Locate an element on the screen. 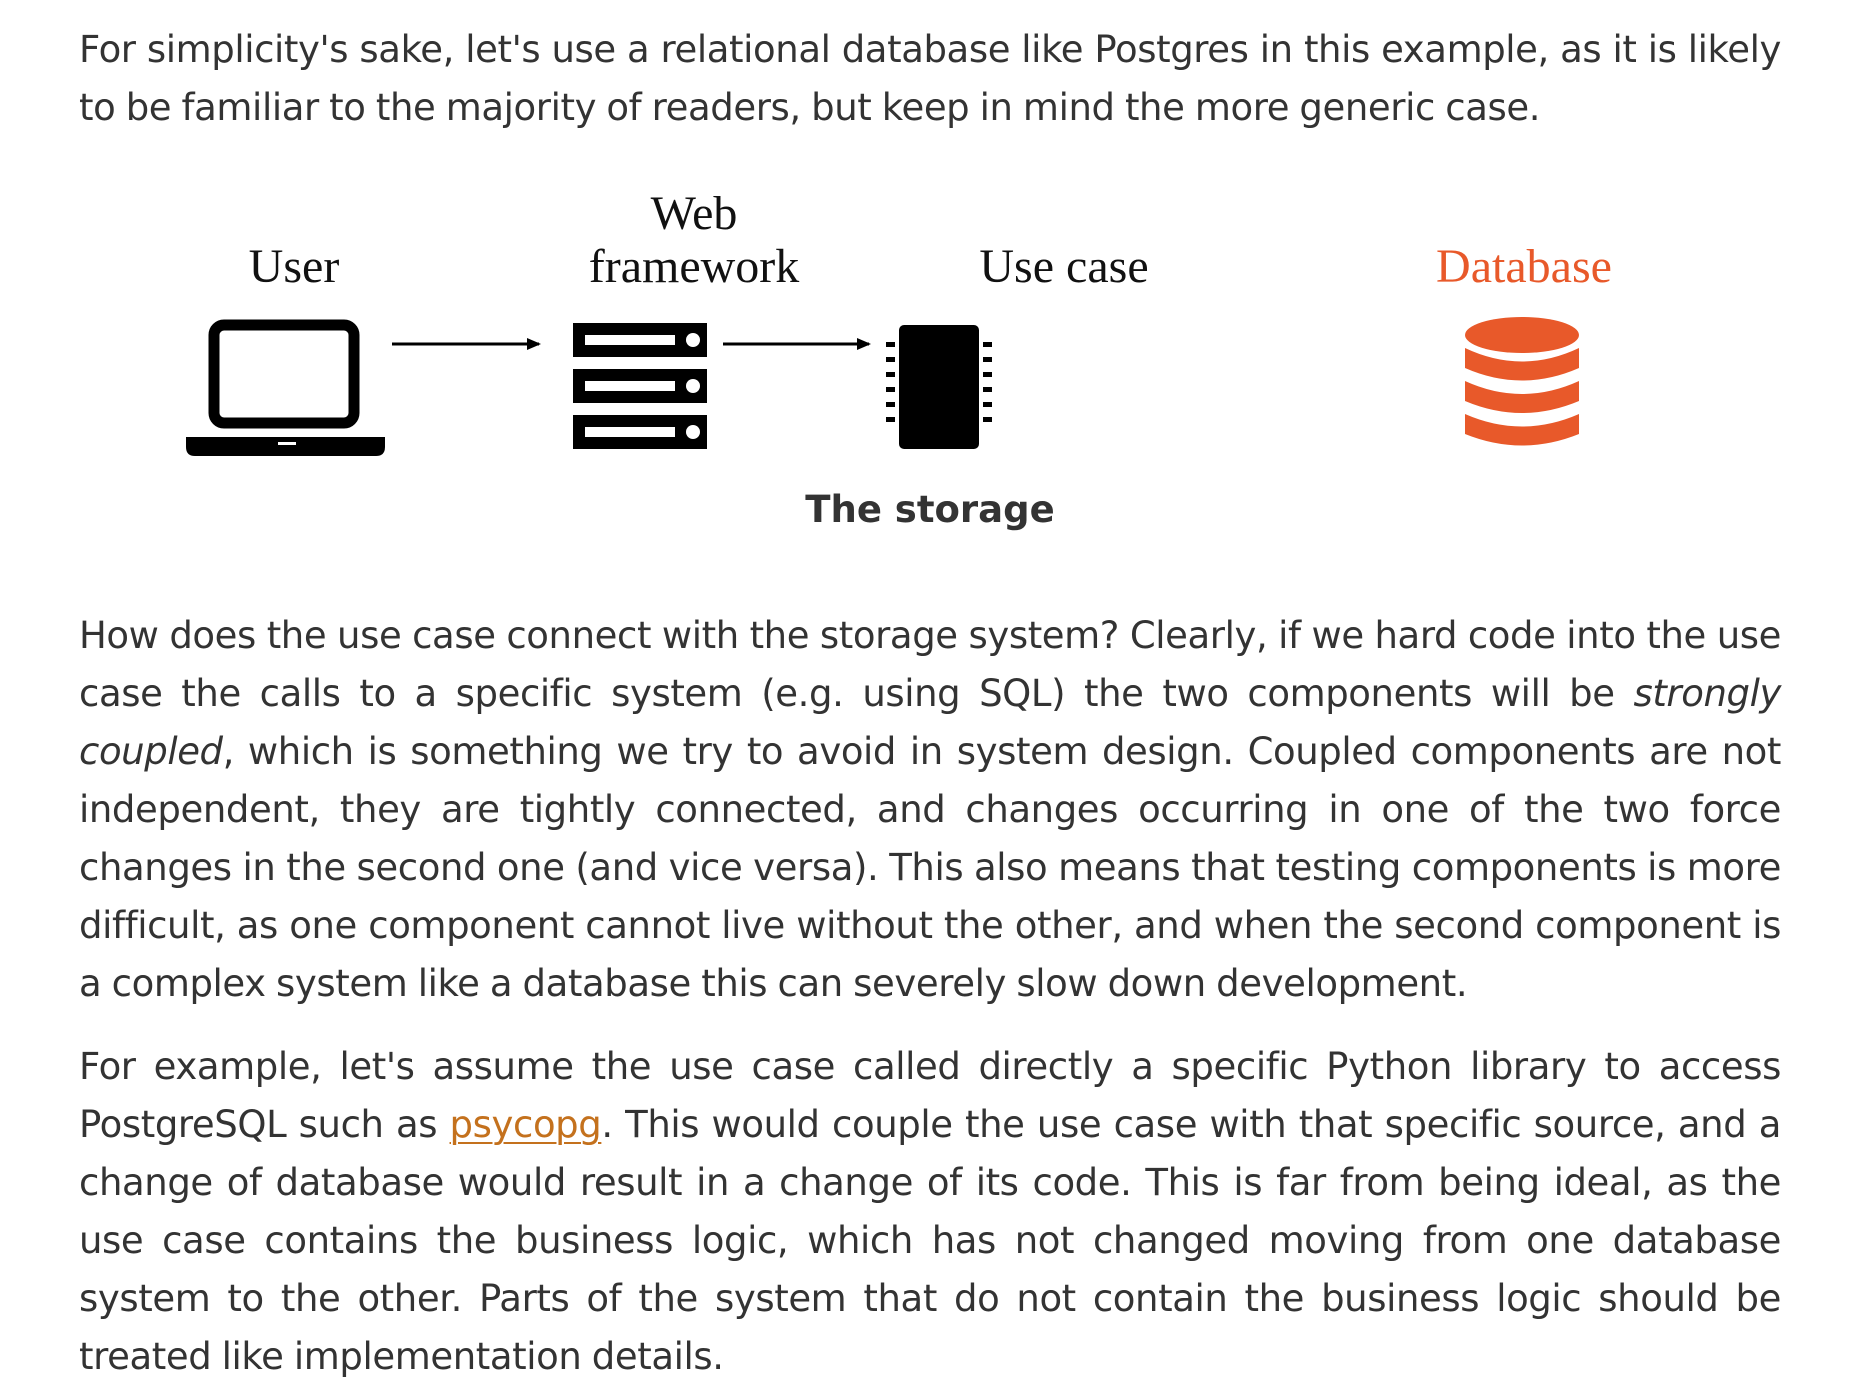 This screenshot has height=1386, width=1850. server-rack-icon is located at coordinates (640, 386).